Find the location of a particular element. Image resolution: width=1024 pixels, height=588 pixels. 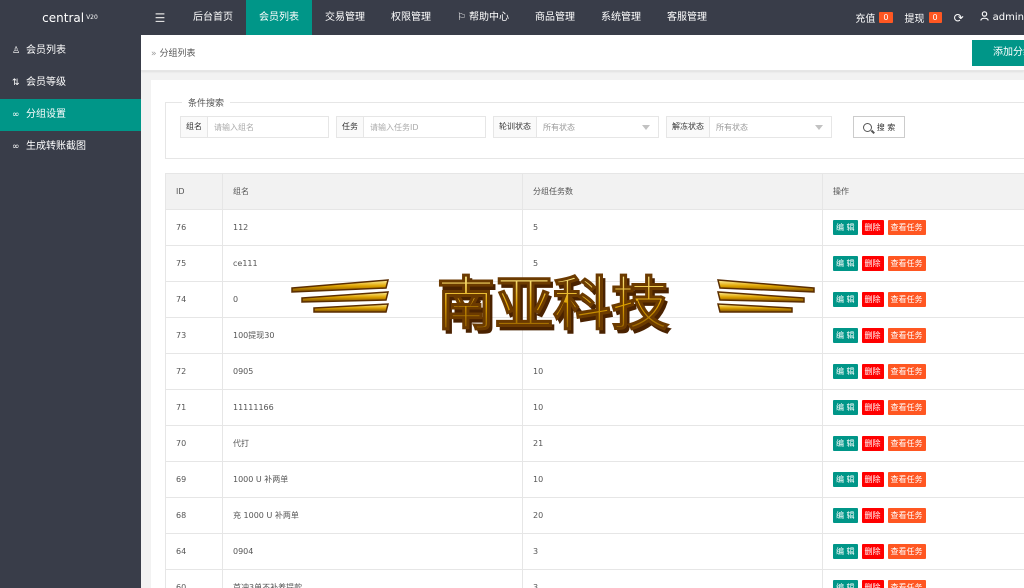

app-title: central is located at coordinates (63, 17).